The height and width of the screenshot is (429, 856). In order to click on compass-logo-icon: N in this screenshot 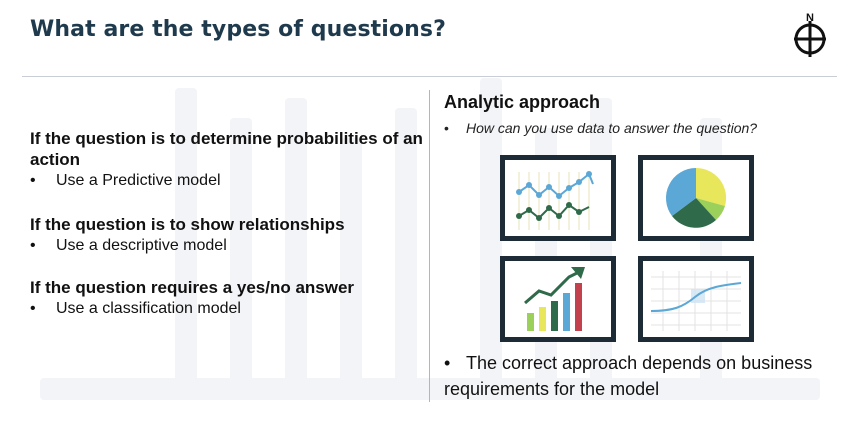, I will do `click(810, 34)`.